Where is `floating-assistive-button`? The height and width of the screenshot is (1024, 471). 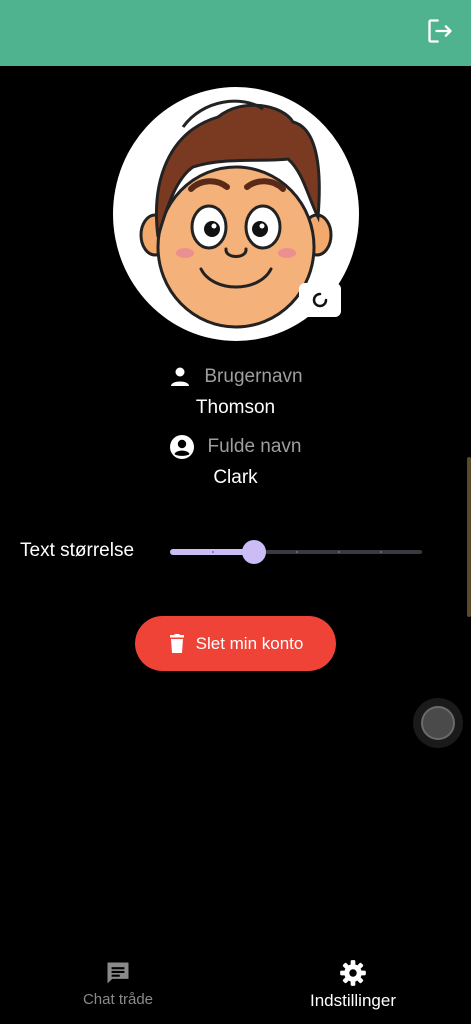
floating-assistive-button is located at coordinates (438, 723).